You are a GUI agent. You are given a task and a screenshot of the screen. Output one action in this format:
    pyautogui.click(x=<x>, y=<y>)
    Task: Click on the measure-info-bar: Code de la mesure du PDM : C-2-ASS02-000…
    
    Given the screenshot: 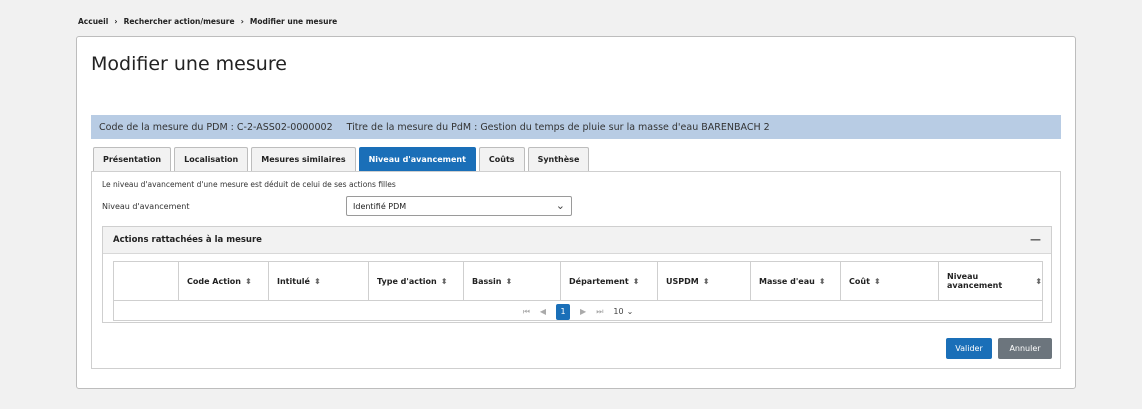 What is the action you would take?
    pyautogui.click(x=576, y=127)
    